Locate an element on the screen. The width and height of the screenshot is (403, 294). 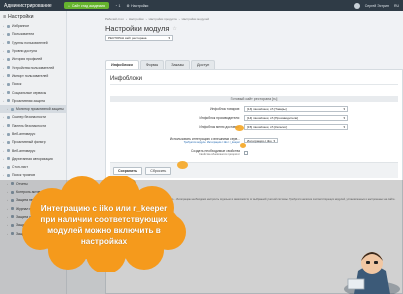
block-heading: Готовый сайт ресторана [ru] is located at coordinates (254, 99).